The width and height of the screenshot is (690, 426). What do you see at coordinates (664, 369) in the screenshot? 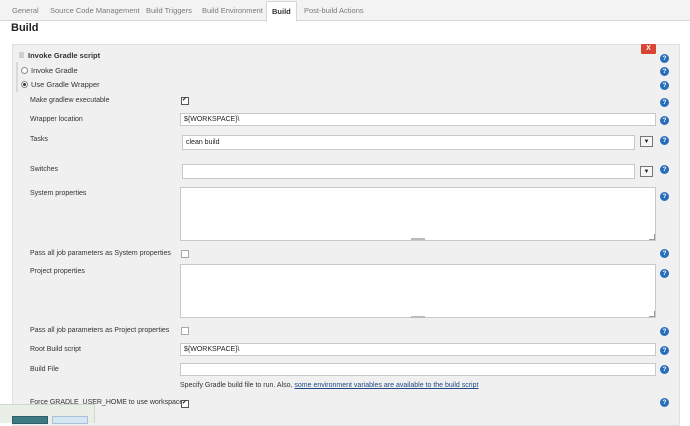
I see `help-icon-build-file: ?` at bounding box center [664, 369].